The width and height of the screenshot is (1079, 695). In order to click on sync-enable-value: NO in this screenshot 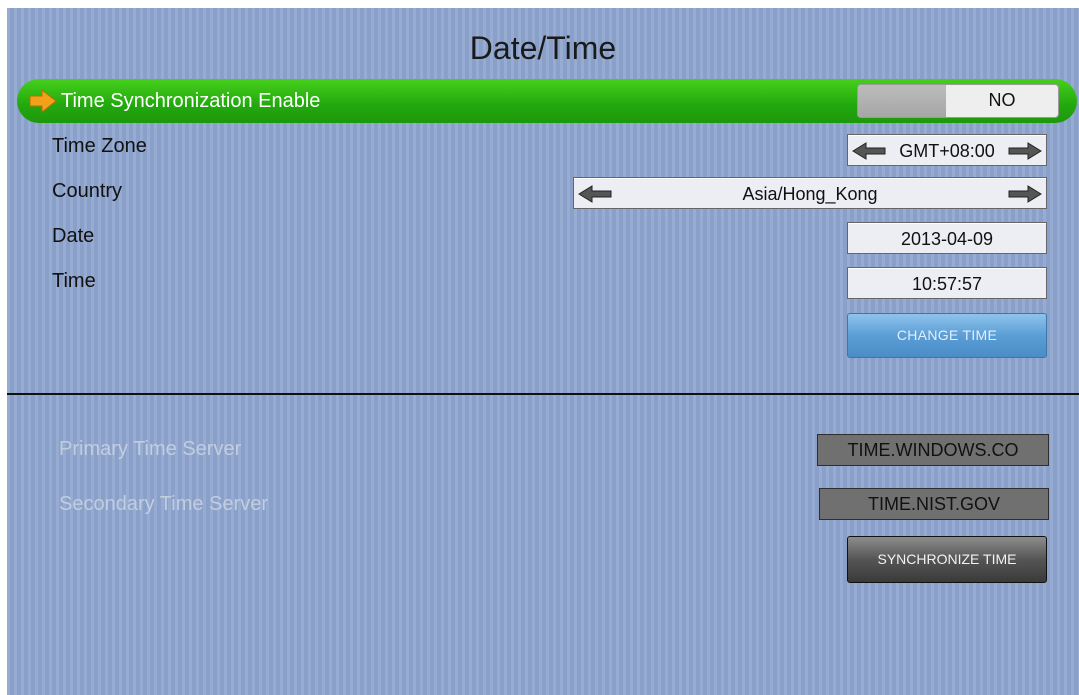, I will do `click(1002, 100)`.